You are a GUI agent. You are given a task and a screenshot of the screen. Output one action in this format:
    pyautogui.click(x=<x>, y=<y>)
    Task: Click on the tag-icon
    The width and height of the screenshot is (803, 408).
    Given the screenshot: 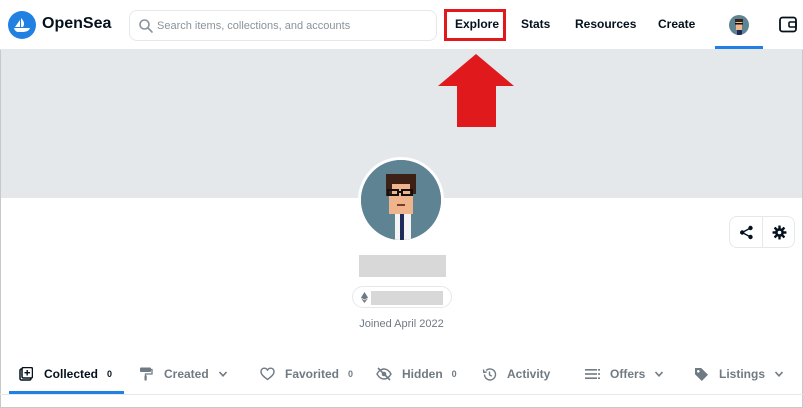 What is the action you would take?
    pyautogui.click(x=701, y=374)
    